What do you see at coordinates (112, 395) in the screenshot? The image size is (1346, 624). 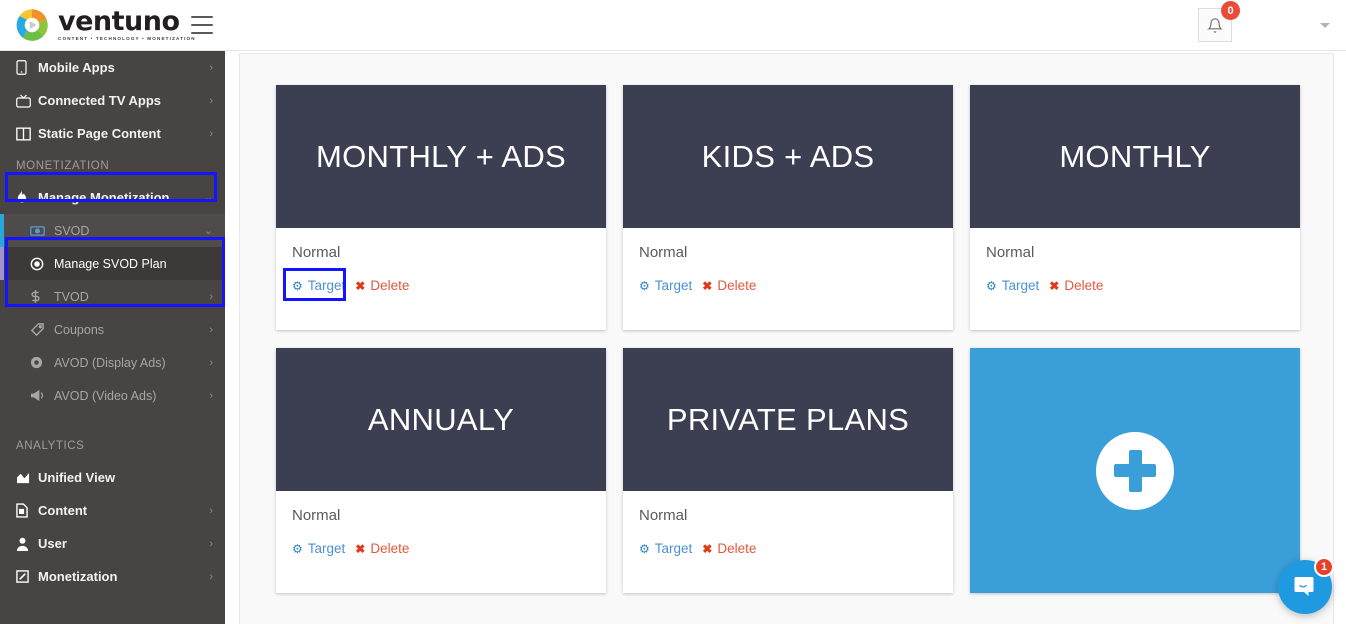 I see `sidebar-item-avod-video-ads: AVOD (Video Ads) ›` at bounding box center [112, 395].